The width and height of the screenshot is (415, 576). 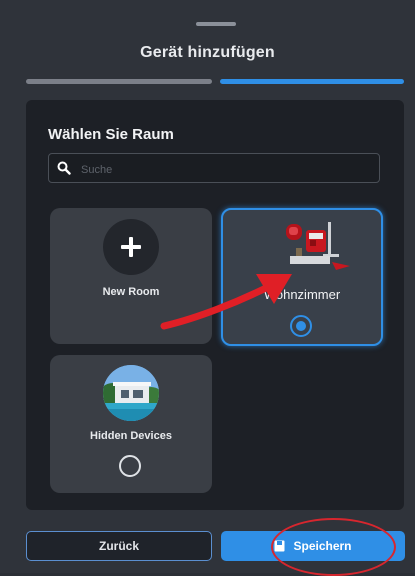 I want to click on room-photo-icon, so click(x=318, y=246).